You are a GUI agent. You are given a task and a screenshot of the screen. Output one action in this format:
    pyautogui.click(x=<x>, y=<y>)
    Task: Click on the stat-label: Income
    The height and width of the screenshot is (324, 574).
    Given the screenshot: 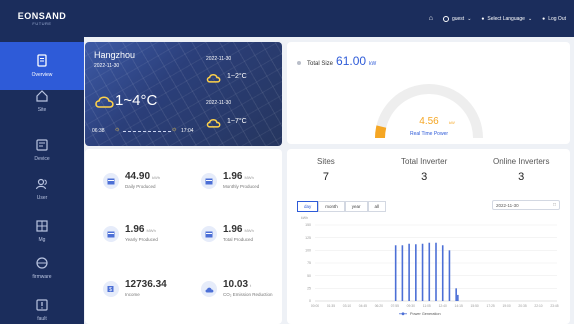 What is the action you would take?
    pyautogui.click(x=132, y=294)
    